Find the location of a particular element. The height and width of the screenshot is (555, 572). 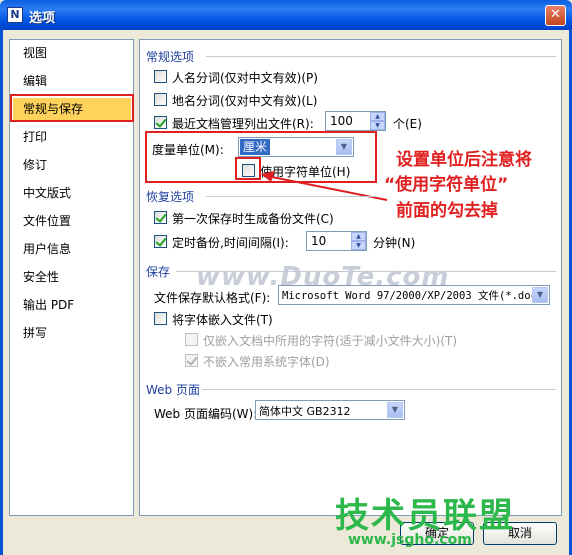

backup-first-label: 第一次保存时生成备份文件(C) is located at coordinates (253, 219).